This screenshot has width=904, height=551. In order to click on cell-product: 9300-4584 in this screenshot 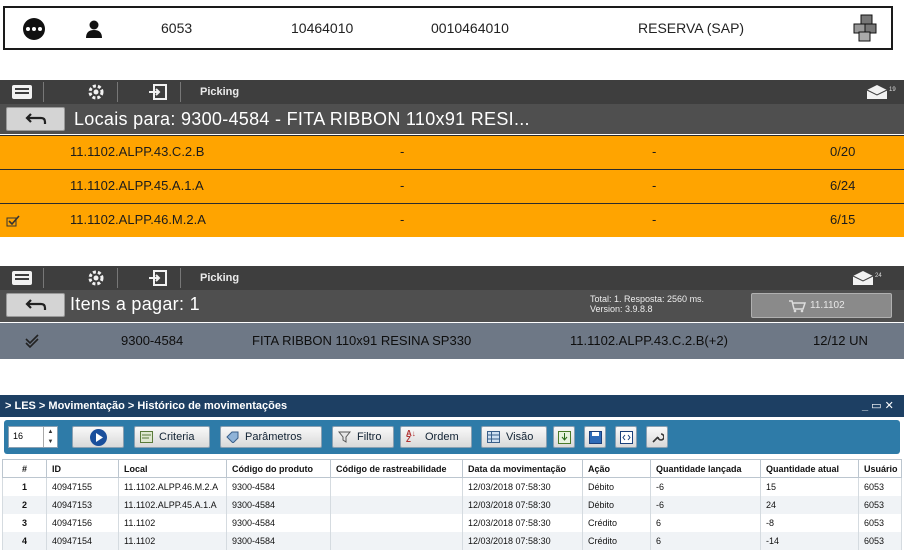, I will do `click(278, 522)`.